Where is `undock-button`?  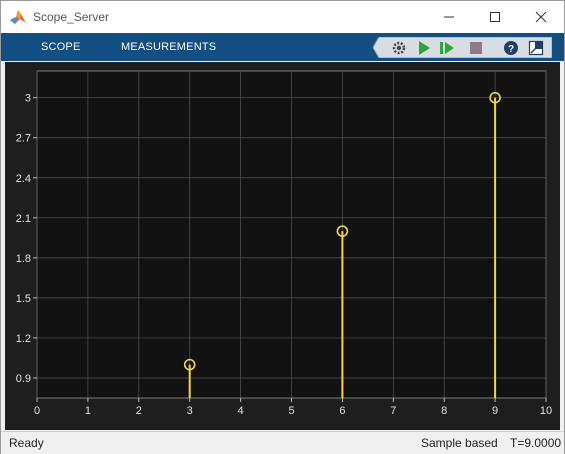 undock-button is located at coordinates (535, 47).